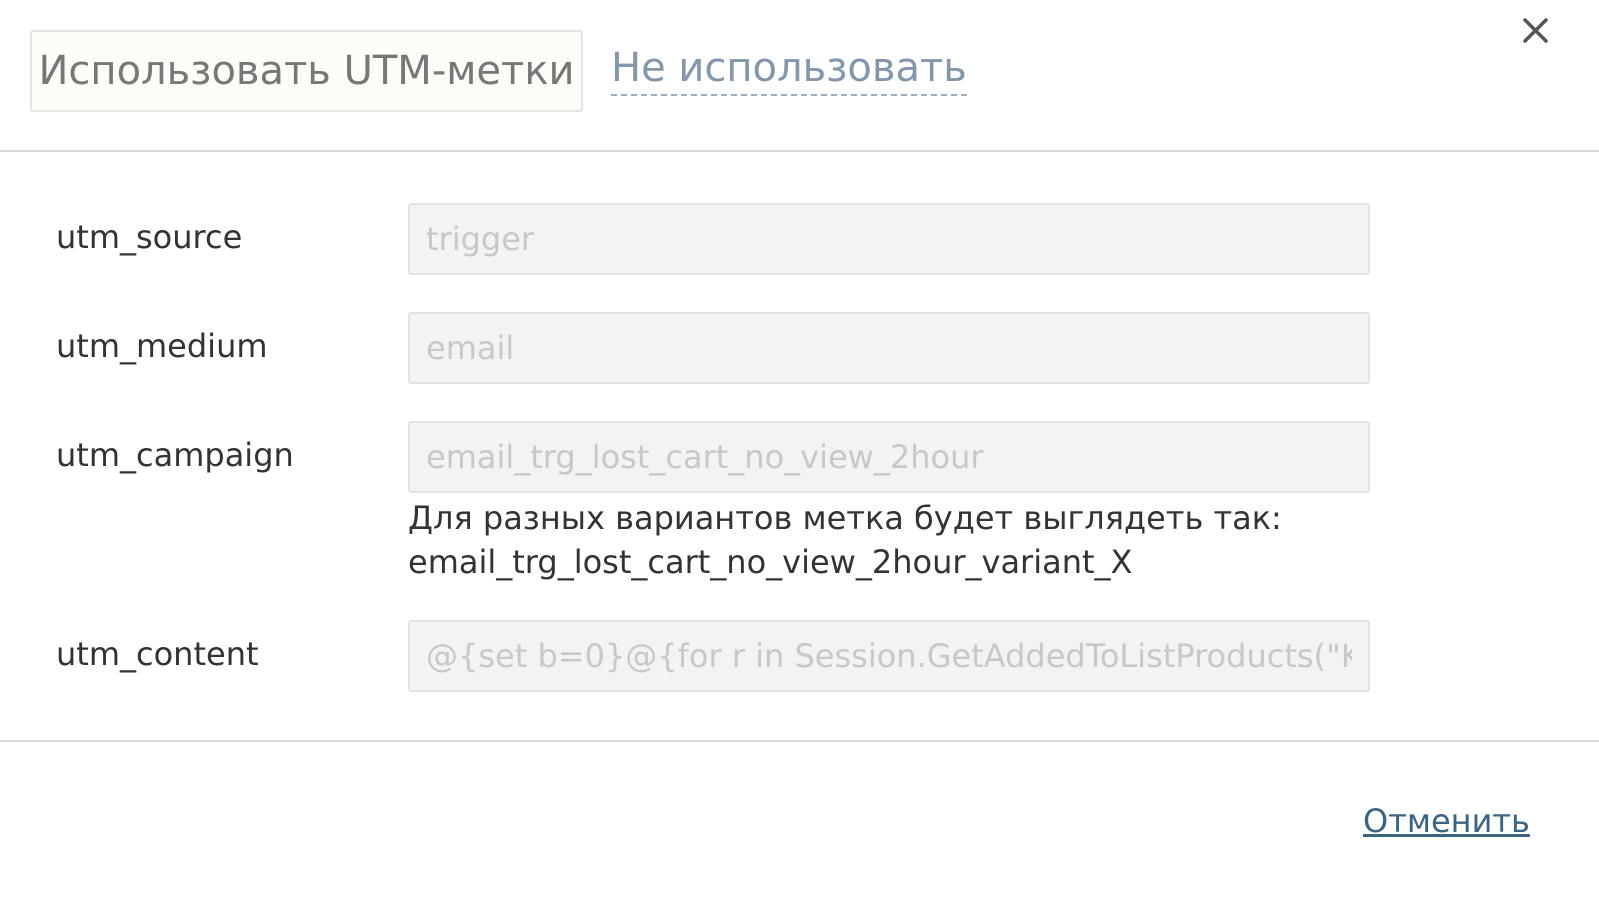 The width and height of the screenshot is (1599, 913). I want to click on utm-medium-input, so click(889, 348).